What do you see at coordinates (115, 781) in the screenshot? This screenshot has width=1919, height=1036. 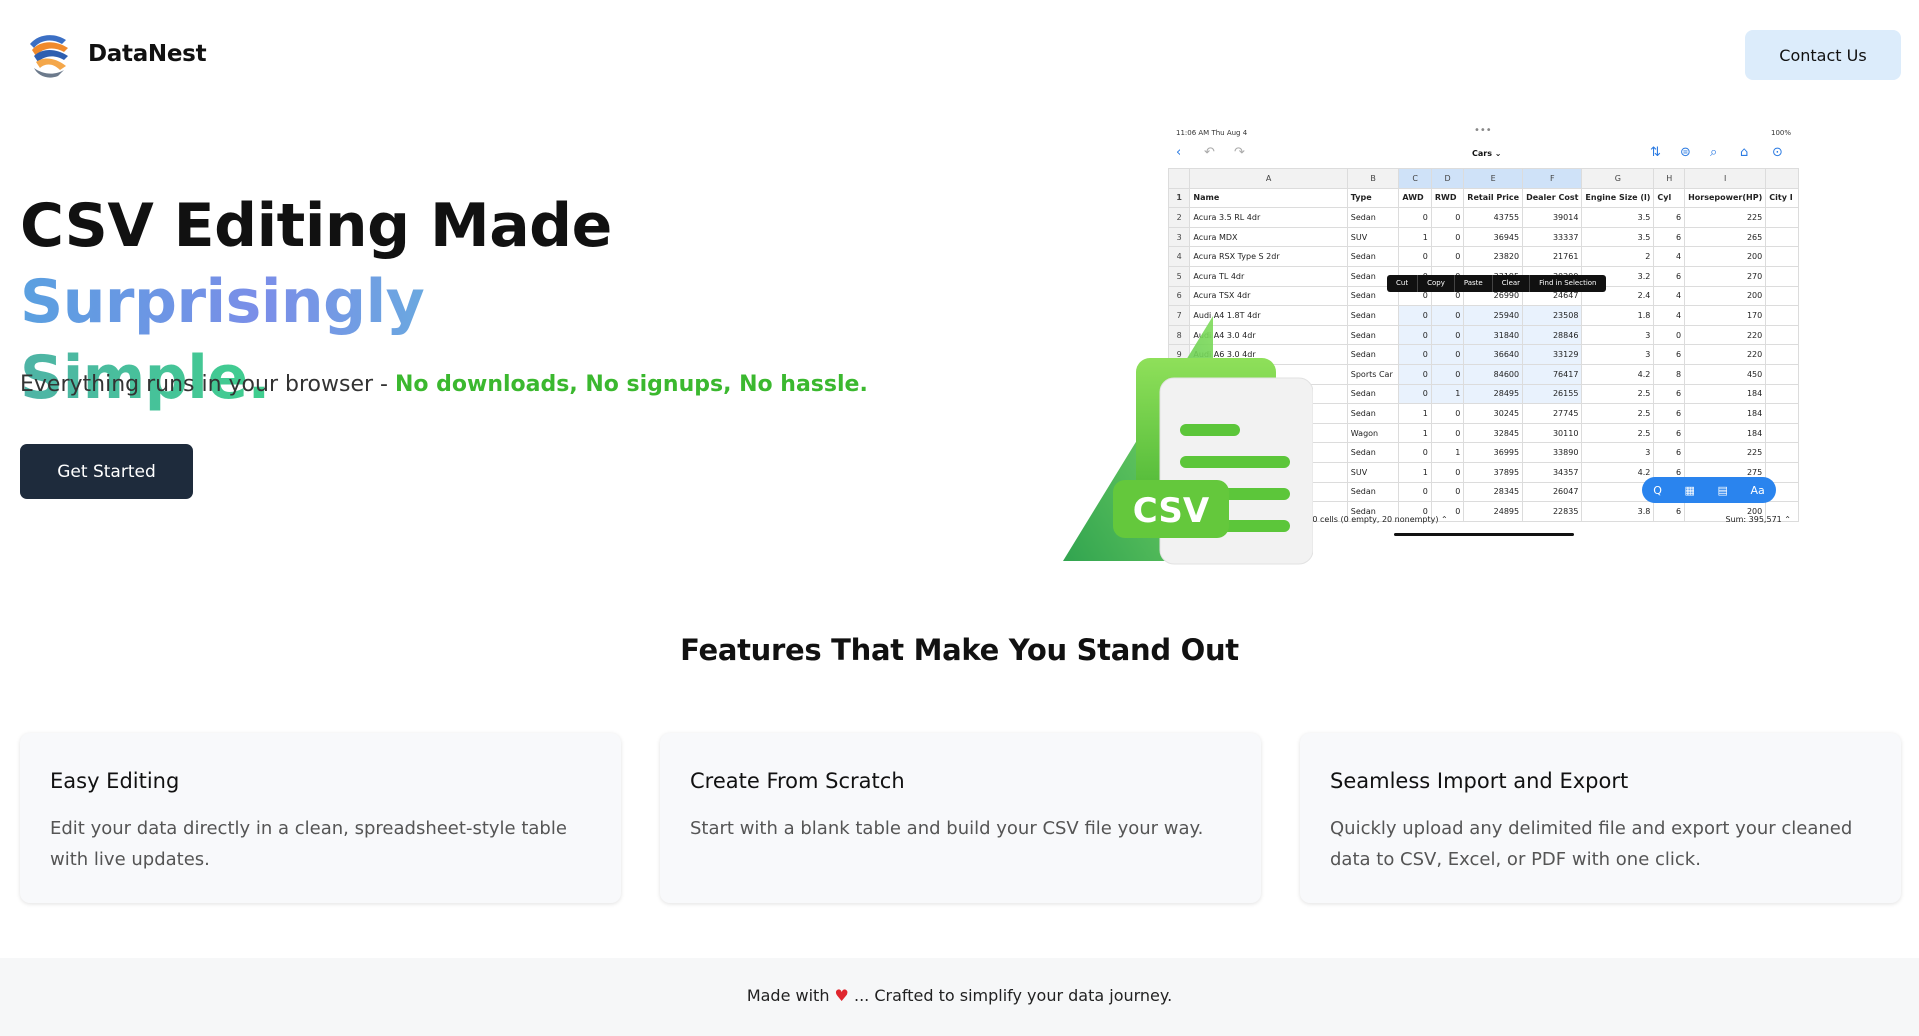 I see `feature-card-title: Easy Editing` at bounding box center [115, 781].